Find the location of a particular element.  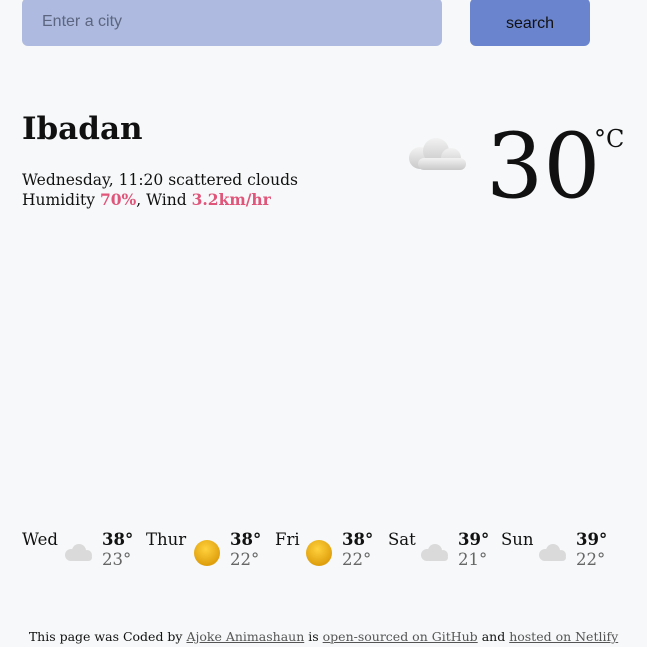

wind-label: Wind is located at coordinates (166, 200).